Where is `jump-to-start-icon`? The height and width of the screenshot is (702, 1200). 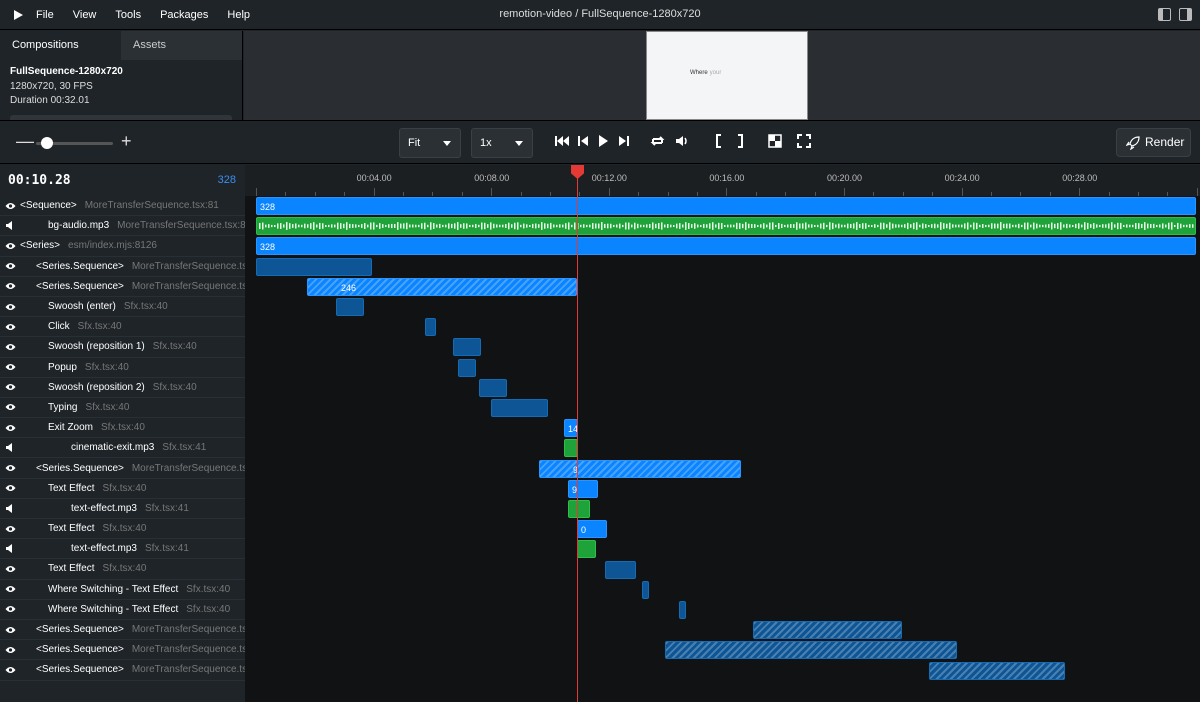 jump-to-start-icon is located at coordinates (562, 141).